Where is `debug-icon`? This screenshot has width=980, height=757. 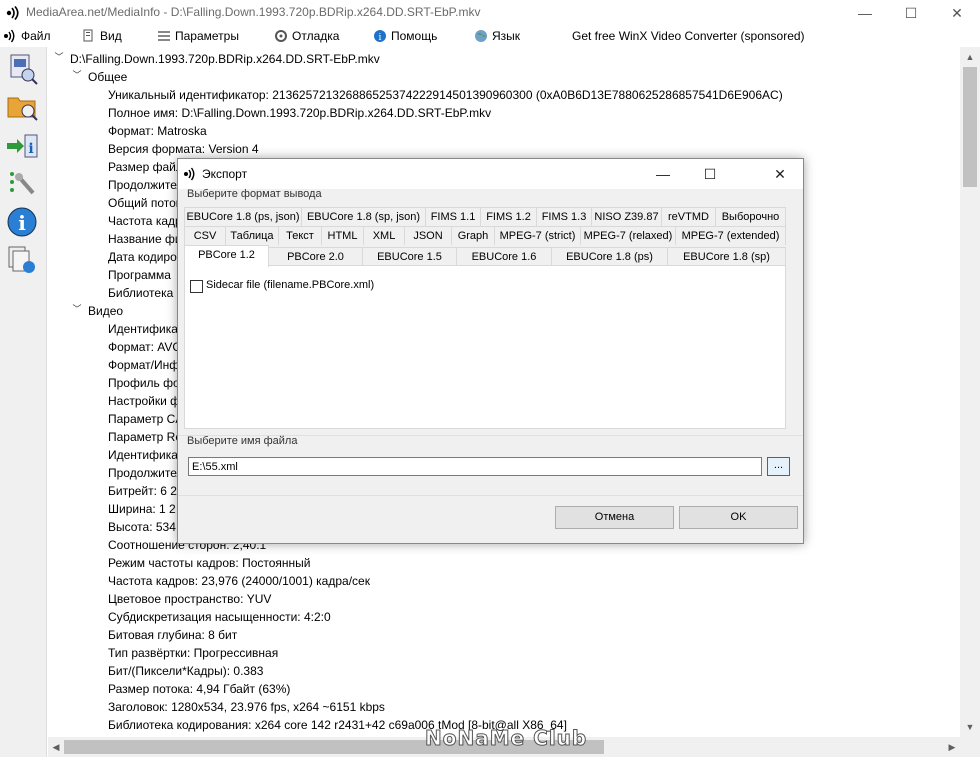
debug-icon is located at coordinates (281, 36).